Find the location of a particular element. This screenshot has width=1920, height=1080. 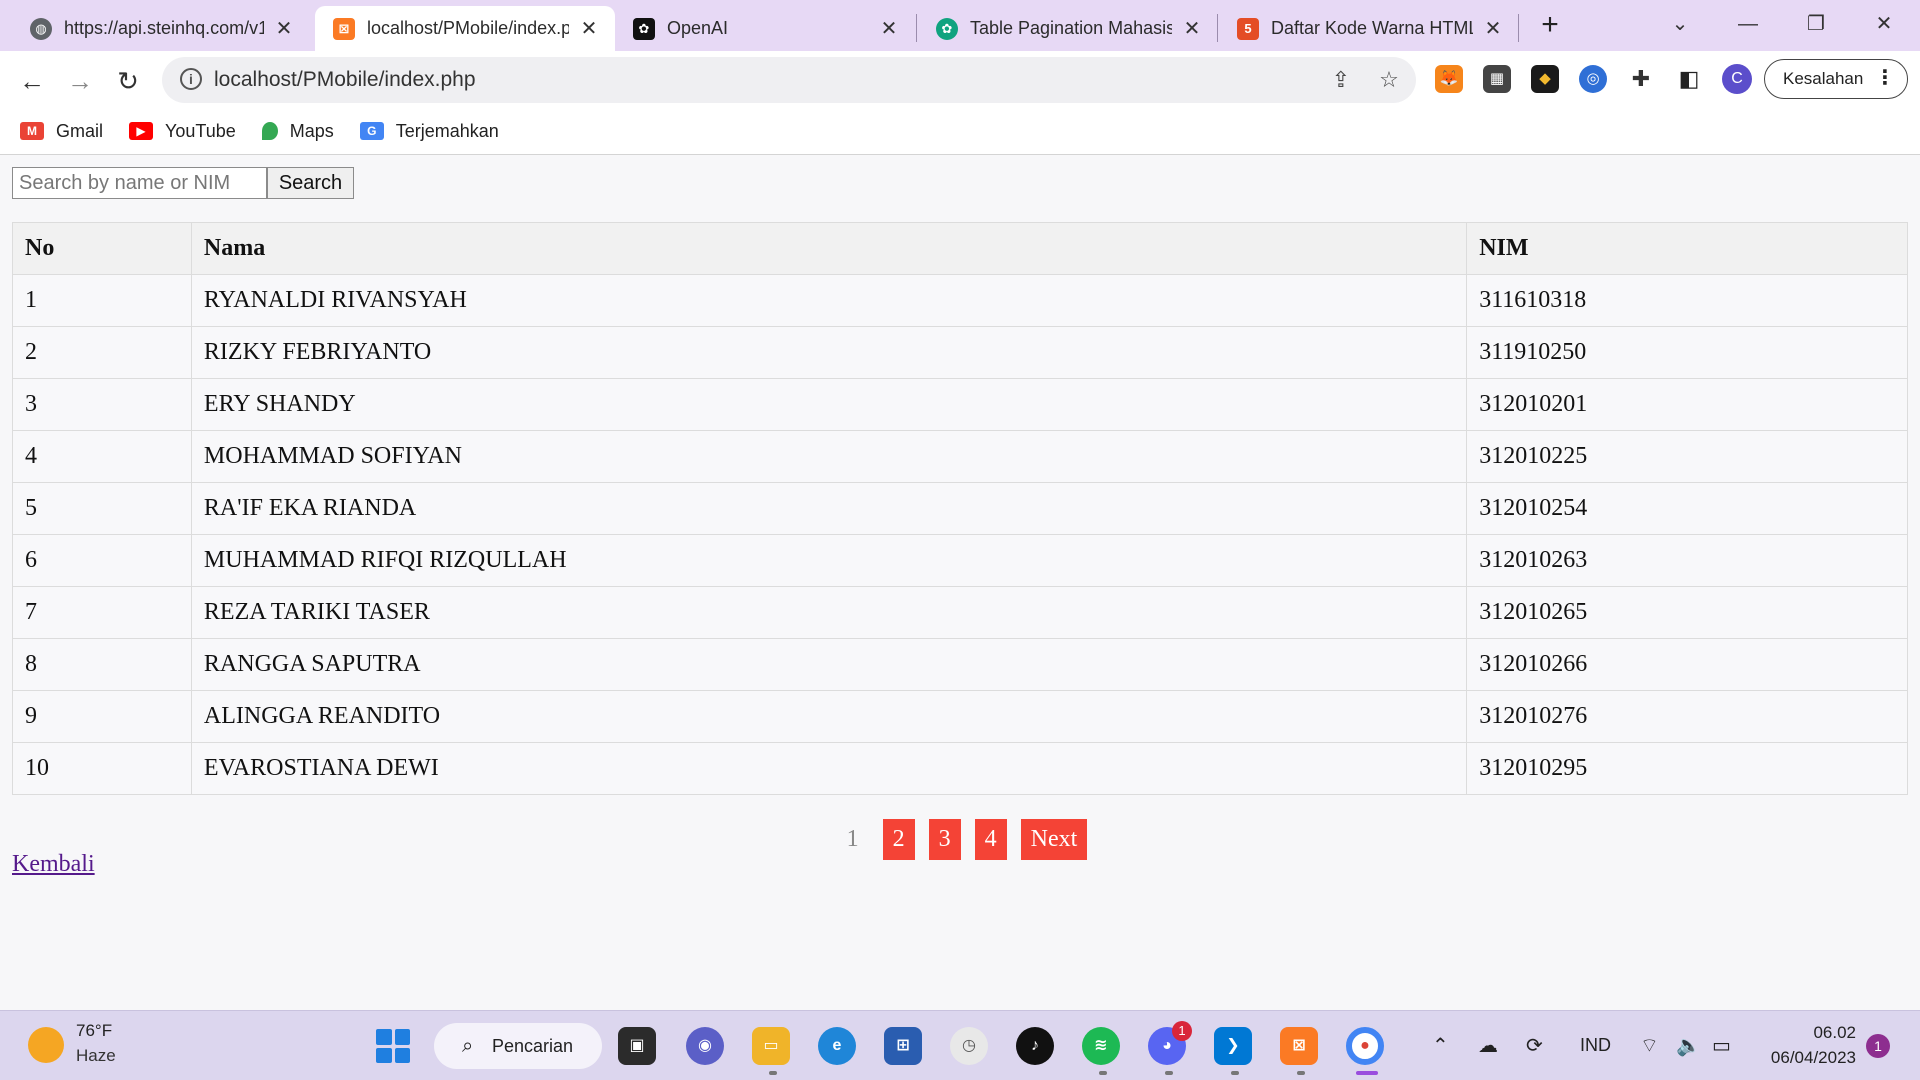

forward-button: → is located at coordinates (80, 81).